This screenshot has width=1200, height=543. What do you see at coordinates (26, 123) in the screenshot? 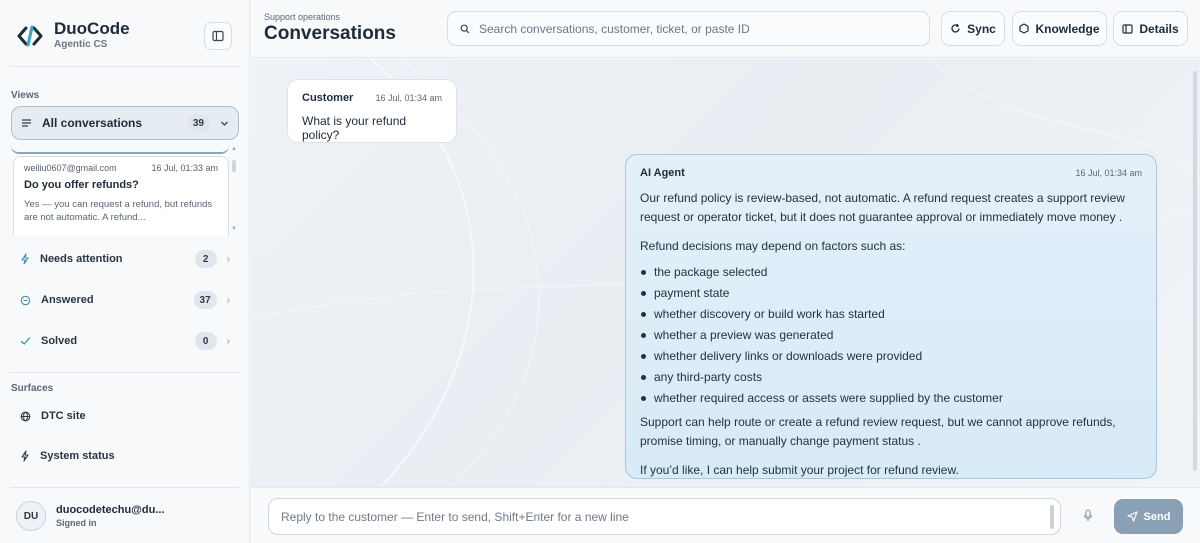
I see `list-icon` at bounding box center [26, 123].